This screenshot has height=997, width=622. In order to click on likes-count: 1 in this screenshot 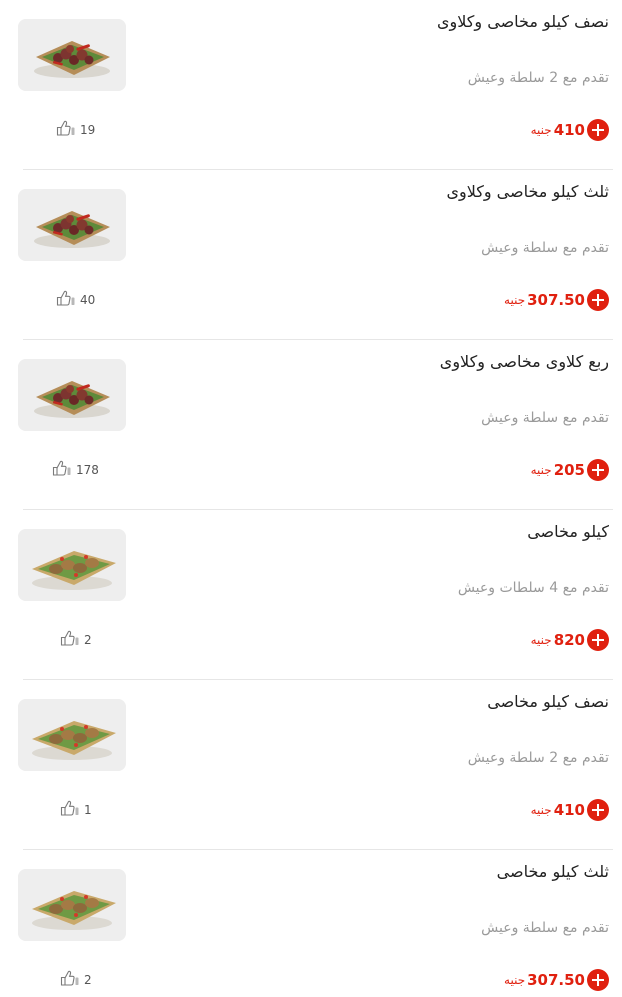, I will do `click(88, 810)`.